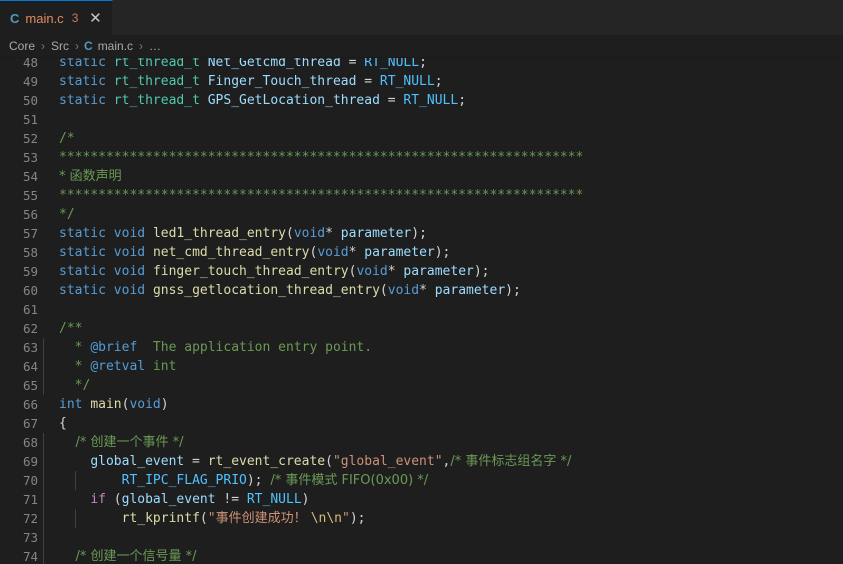  I want to click on c-file-icon: C, so click(15, 18).